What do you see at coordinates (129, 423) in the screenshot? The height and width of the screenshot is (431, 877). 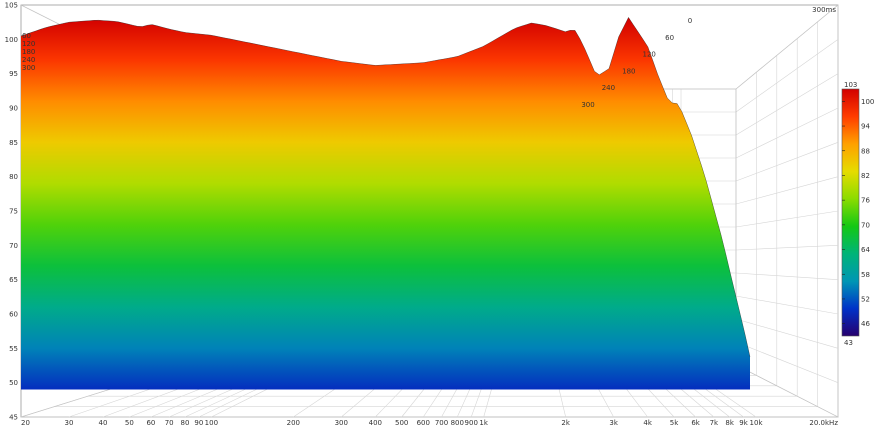 I see `x-tick-label: 50` at bounding box center [129, 423].